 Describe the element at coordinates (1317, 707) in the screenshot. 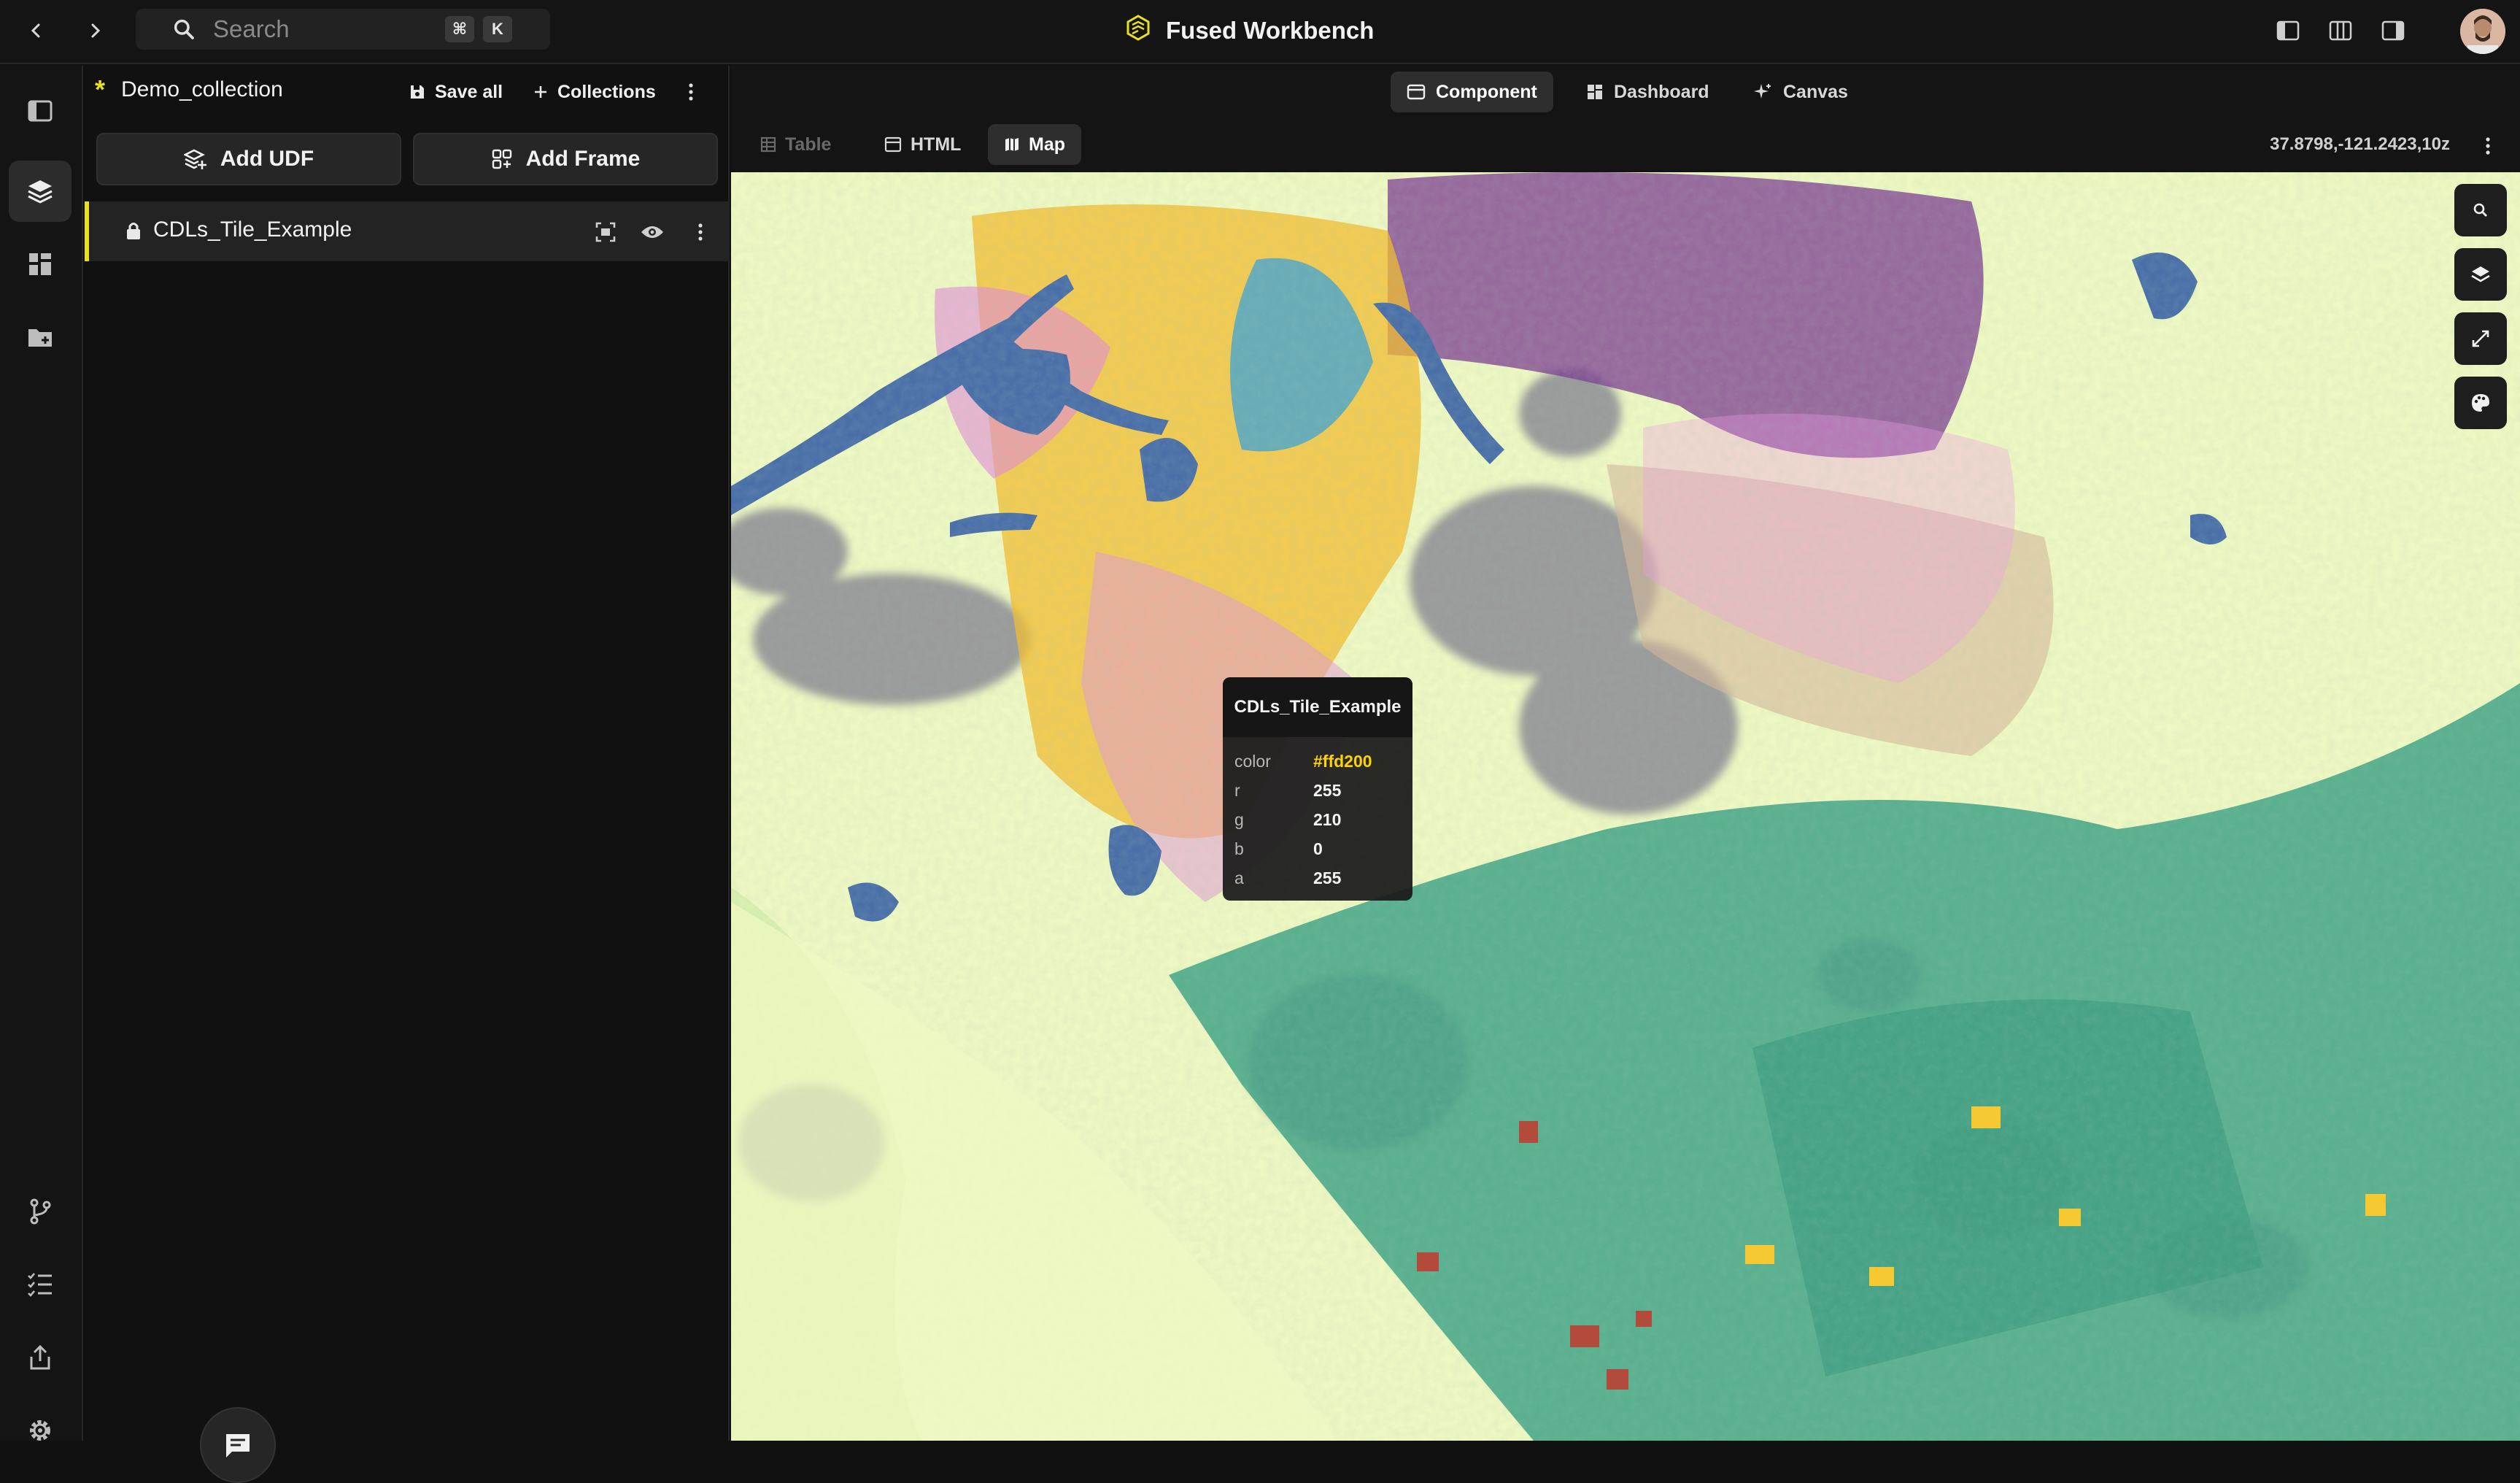

I see `tooltip-title: CDLs_Tile_Example` at that location.